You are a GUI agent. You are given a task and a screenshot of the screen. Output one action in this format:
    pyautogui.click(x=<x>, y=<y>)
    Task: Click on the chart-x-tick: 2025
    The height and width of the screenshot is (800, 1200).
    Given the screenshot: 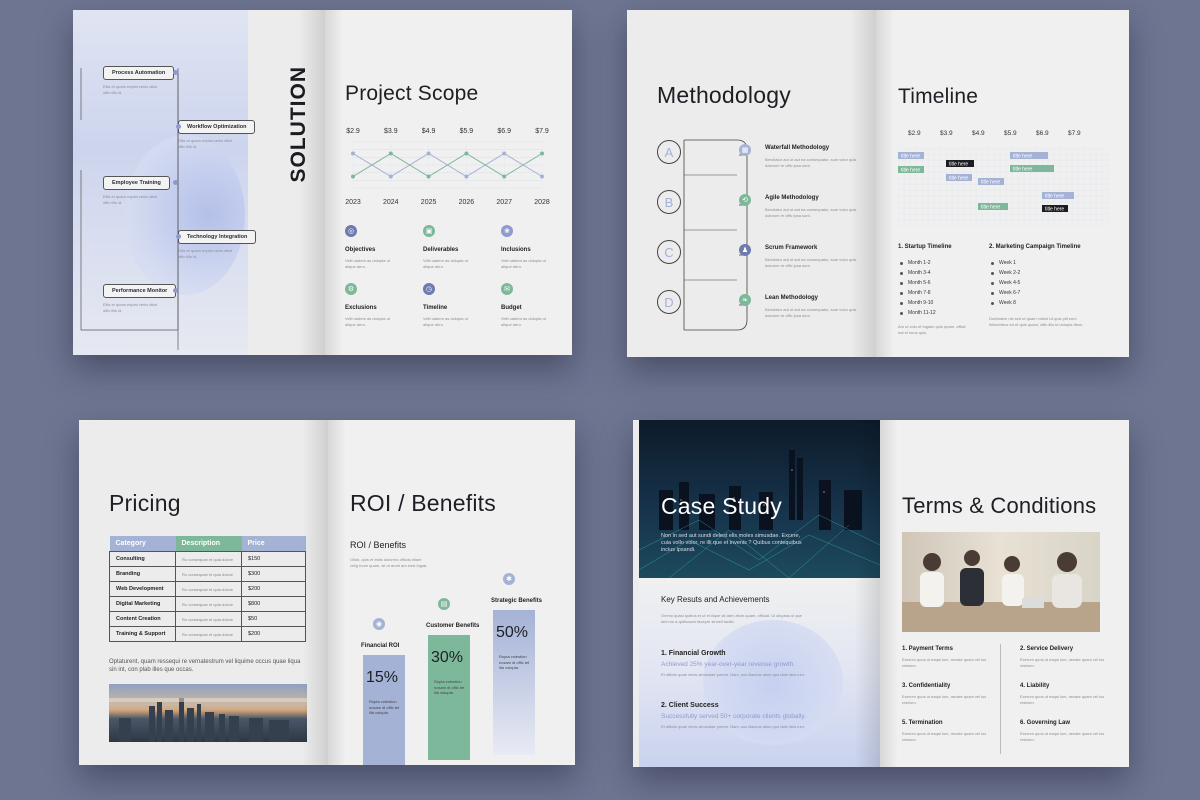 What is the action you would take?
    pyautogui.click(x=429, y=202)
    